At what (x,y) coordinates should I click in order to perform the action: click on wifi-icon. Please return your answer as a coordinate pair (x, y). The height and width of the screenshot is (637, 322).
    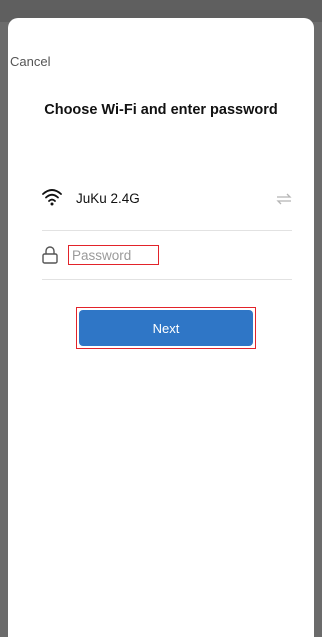
    Looking at the image, I should click on (52, 197).